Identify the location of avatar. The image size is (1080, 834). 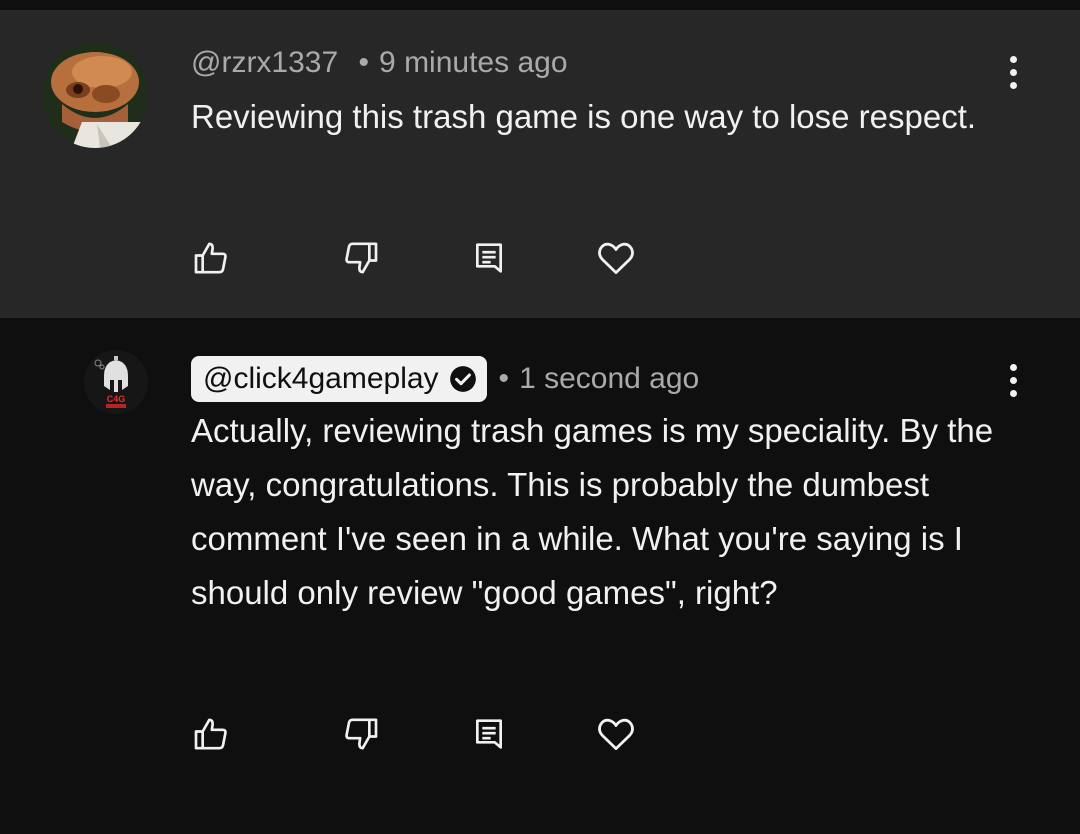
(95, 95).